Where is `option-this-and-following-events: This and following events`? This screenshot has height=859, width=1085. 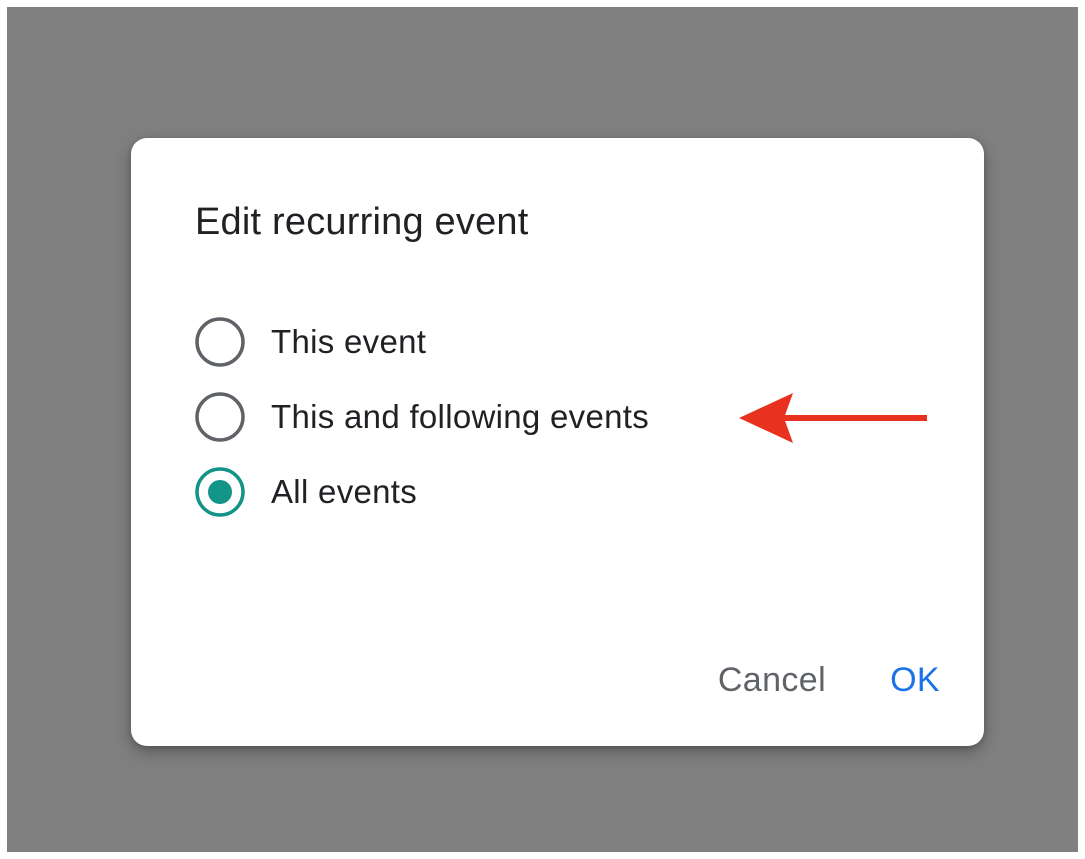
option-this-and-following-events: This and following events is located at coordinates (421, 417).